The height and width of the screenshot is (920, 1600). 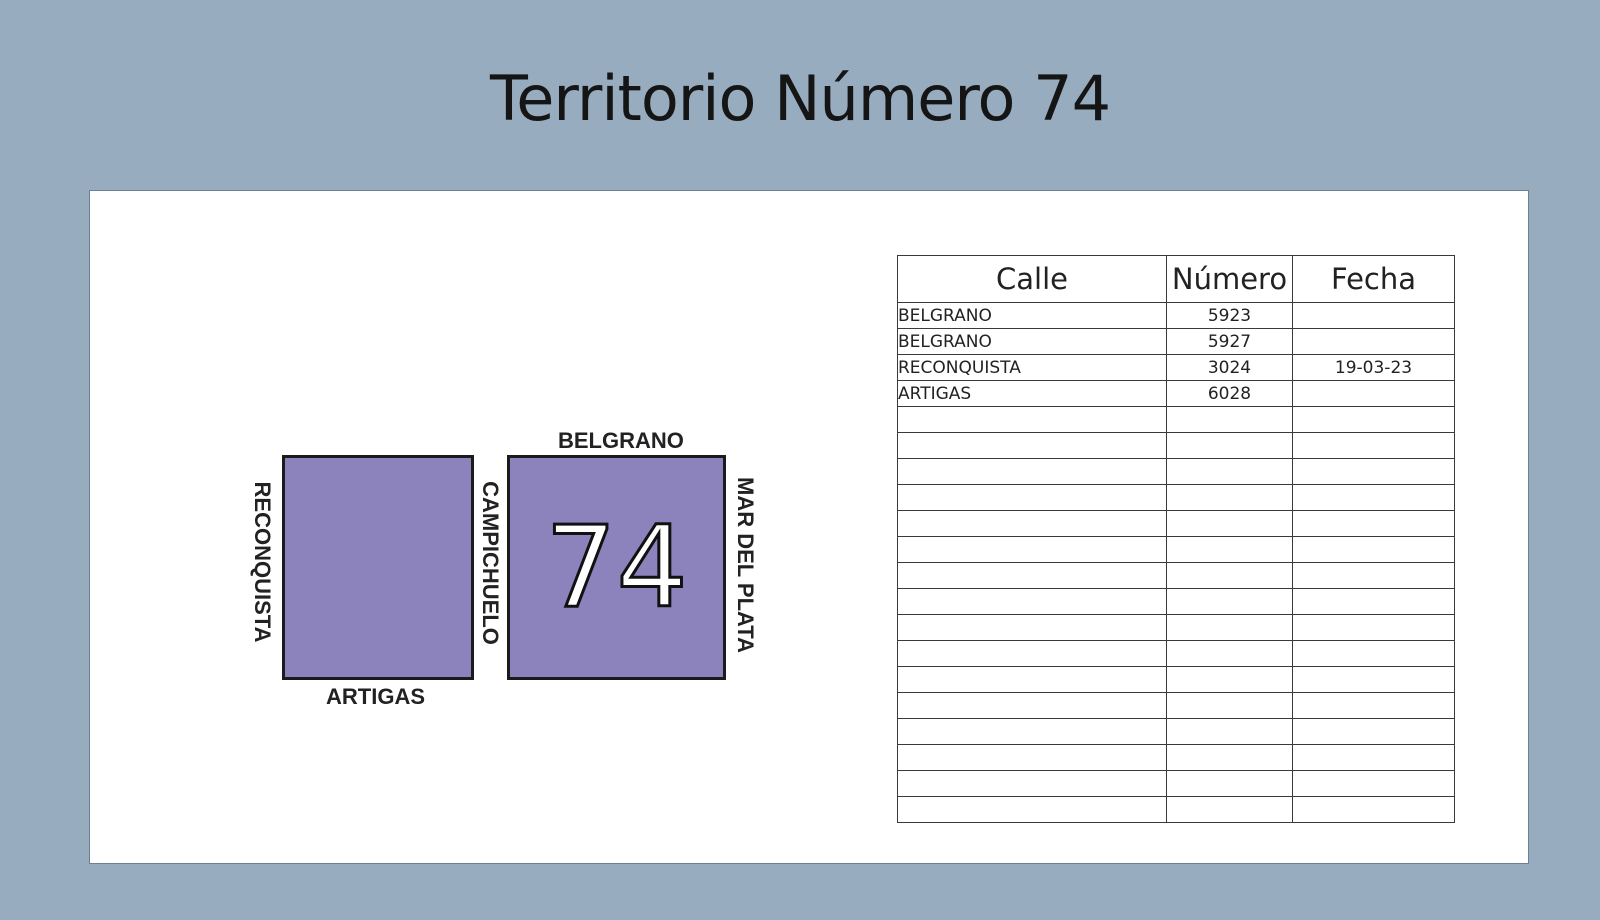 I want to click on block-territory: 74, so click(x=616, y=567).